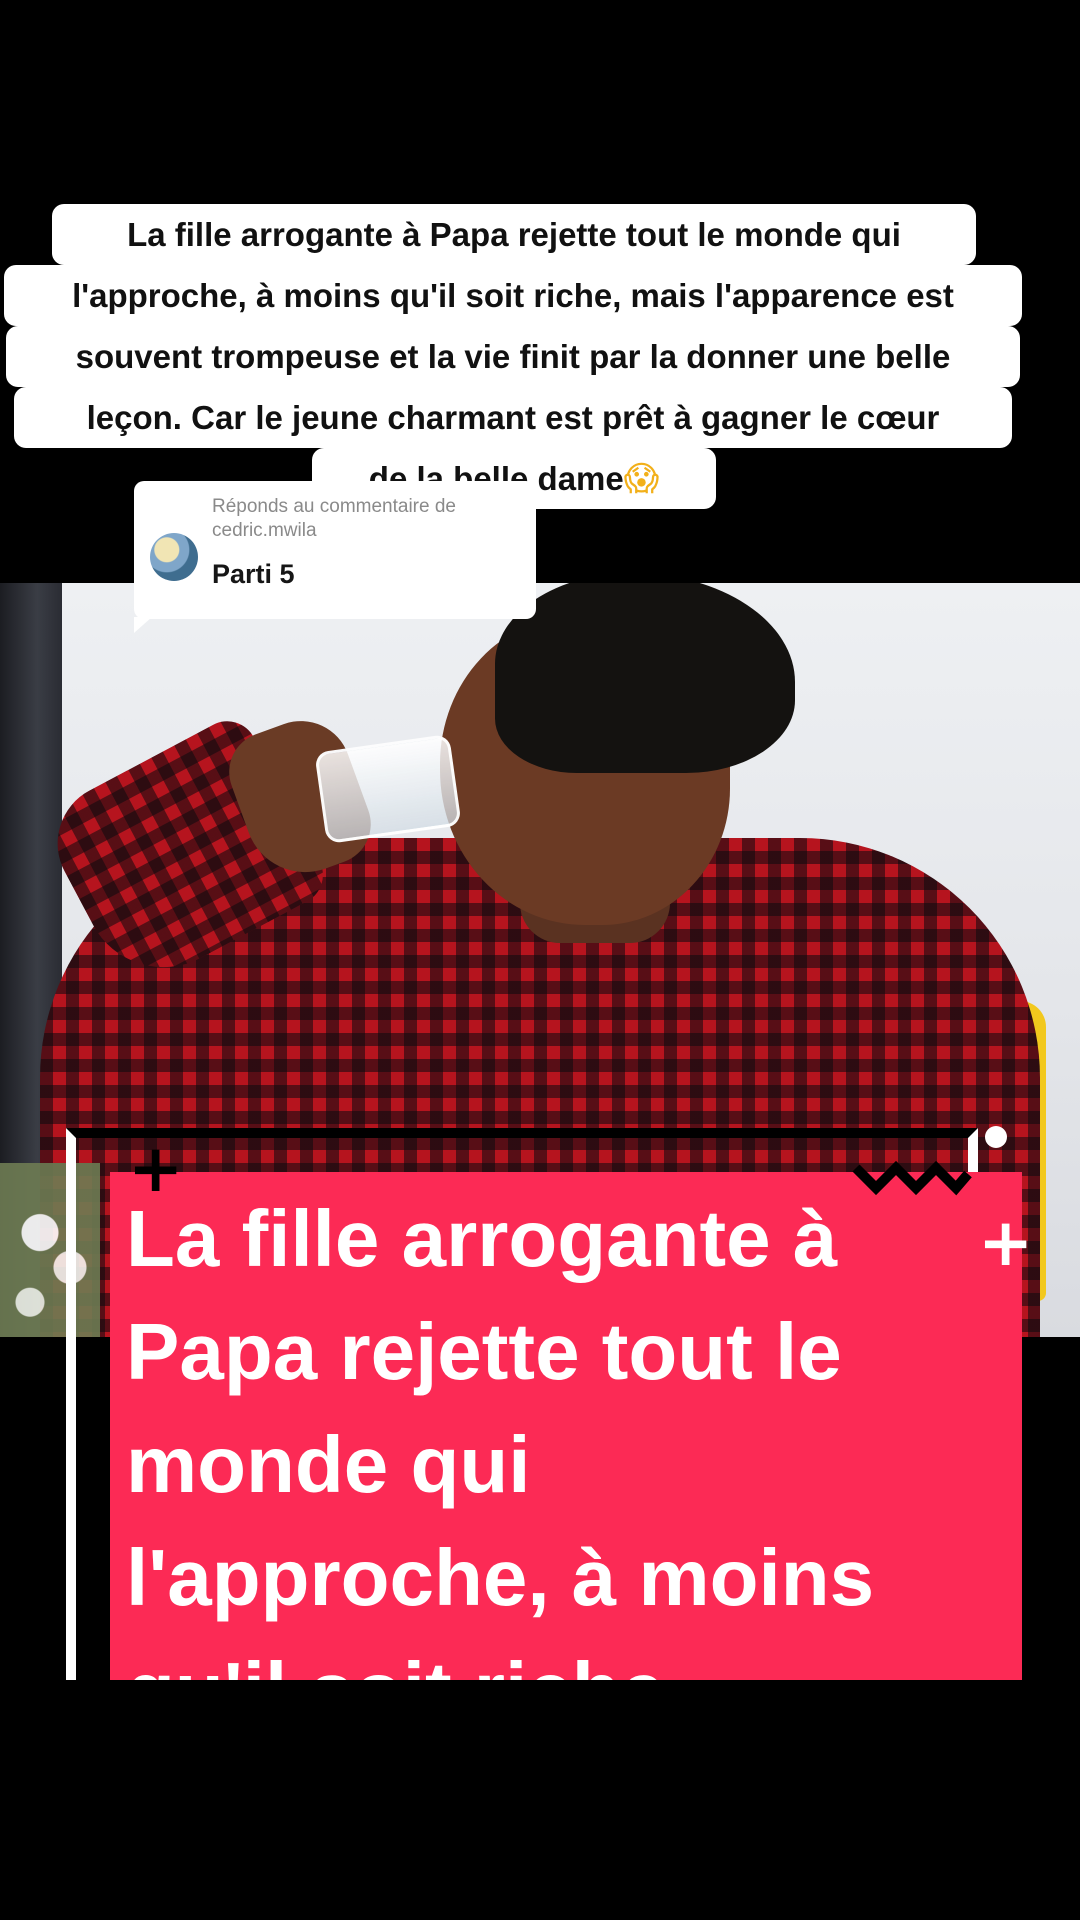 This screenshot has height=1920, width=1080. What do you see at coordinates (334, 518) in the screenshot?
I see `reply-label: Réponds au commentaire de cedric.mwila` at bounding box center [334, 518].